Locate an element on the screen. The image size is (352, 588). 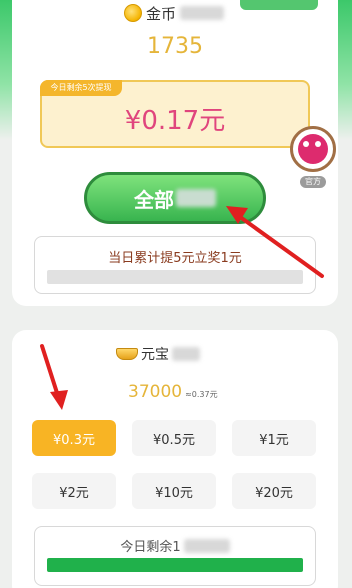
remaining-info-box: 今日剩余1 is located at coordinates (175, 556).